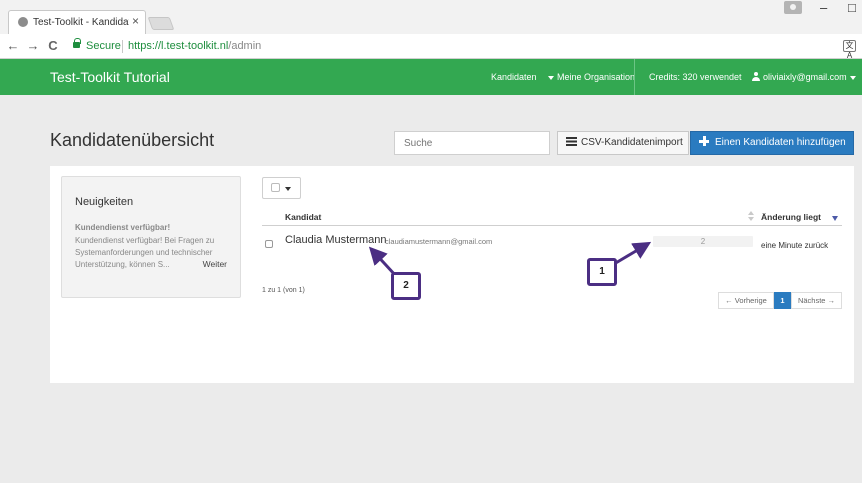 This screenshot has width=862, height=483. Describe the element at coordinates (510, 259) in the screenshot. I see `annotation-arrows` at that location.